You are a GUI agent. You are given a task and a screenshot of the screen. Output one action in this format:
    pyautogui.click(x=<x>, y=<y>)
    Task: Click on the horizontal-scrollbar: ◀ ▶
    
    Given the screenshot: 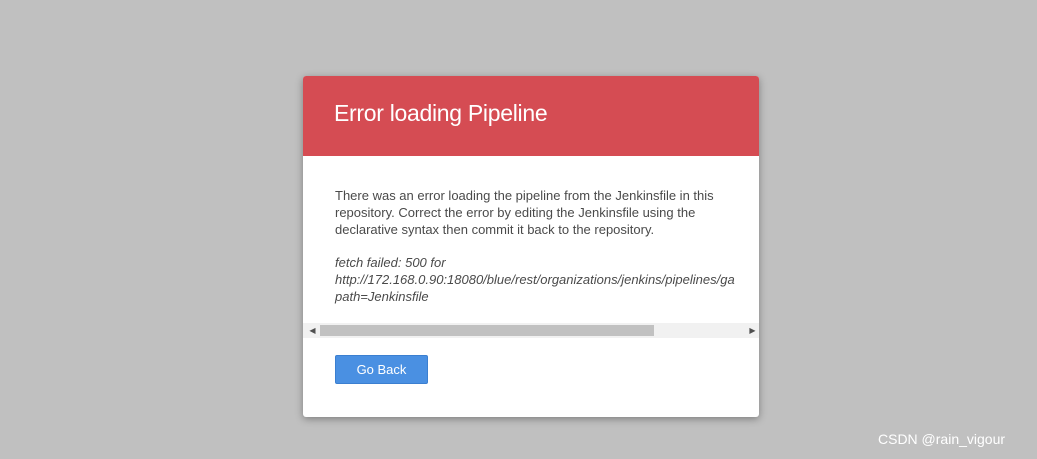 What is the action you would take?
    pyautogui.click(x=531, y=330)
    